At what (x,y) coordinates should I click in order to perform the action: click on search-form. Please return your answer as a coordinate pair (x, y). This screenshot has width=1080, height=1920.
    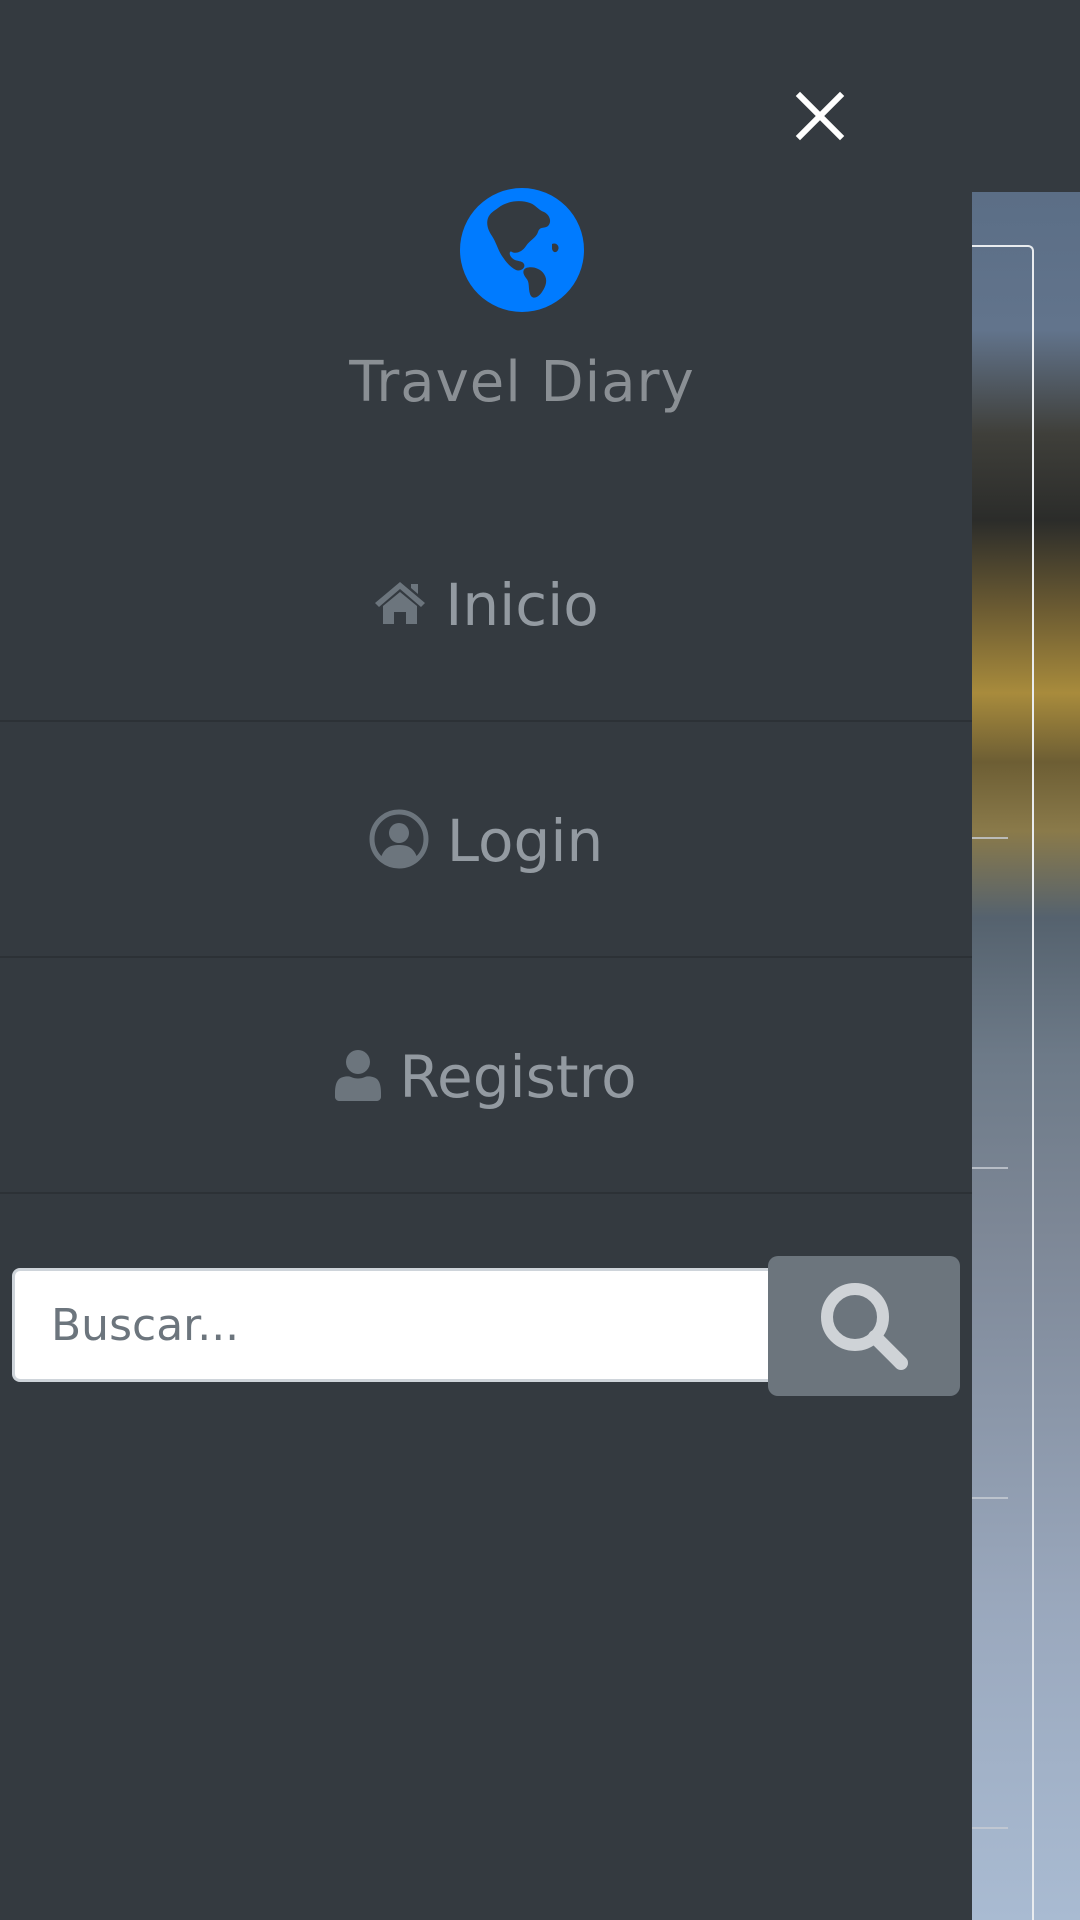
    Looking at the image, I should click on (486, 1326).